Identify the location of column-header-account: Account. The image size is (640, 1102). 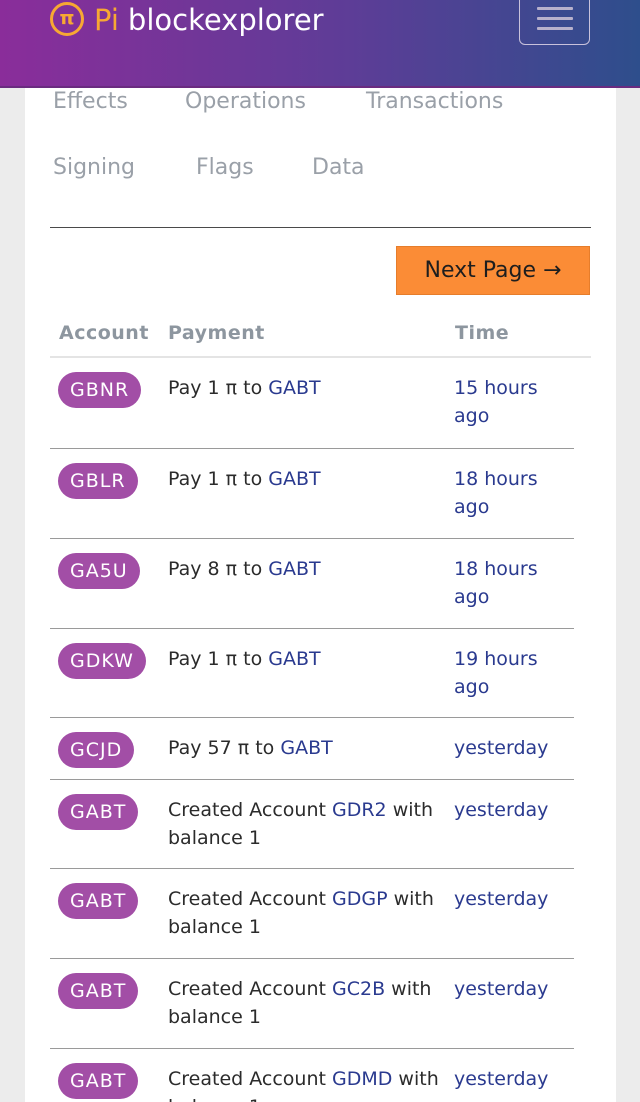
(104, 333).